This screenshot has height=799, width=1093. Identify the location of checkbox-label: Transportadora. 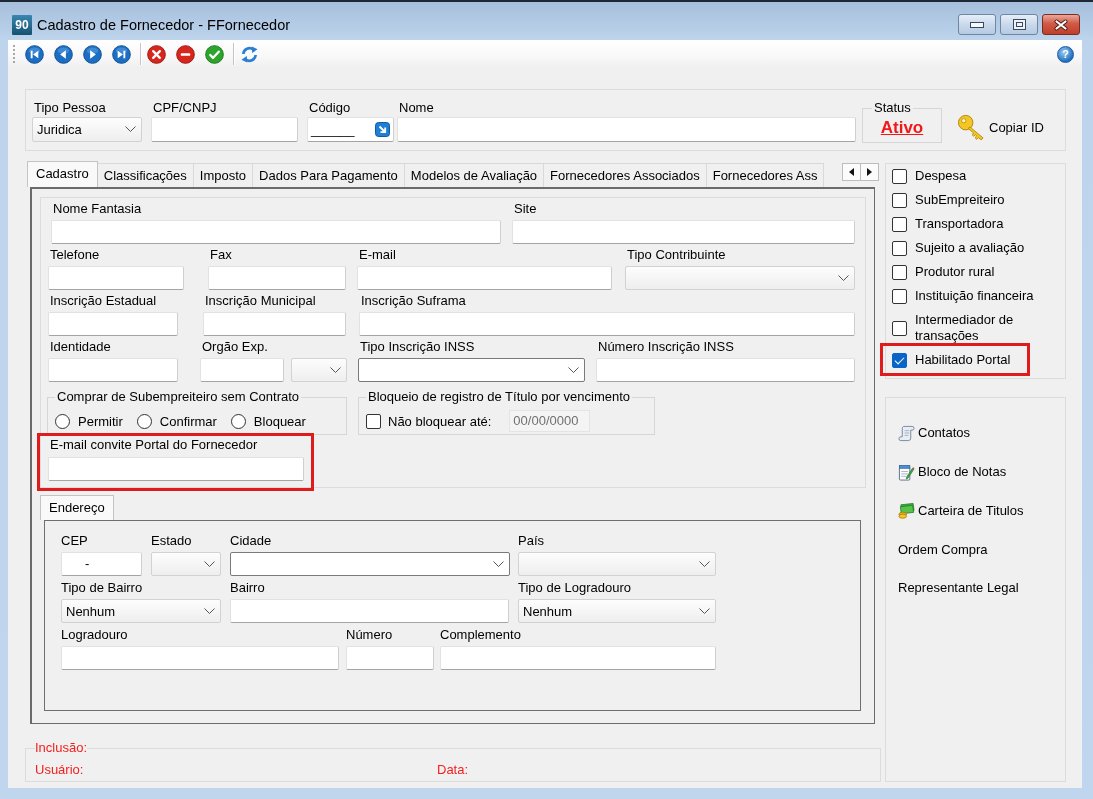
(959, 224).